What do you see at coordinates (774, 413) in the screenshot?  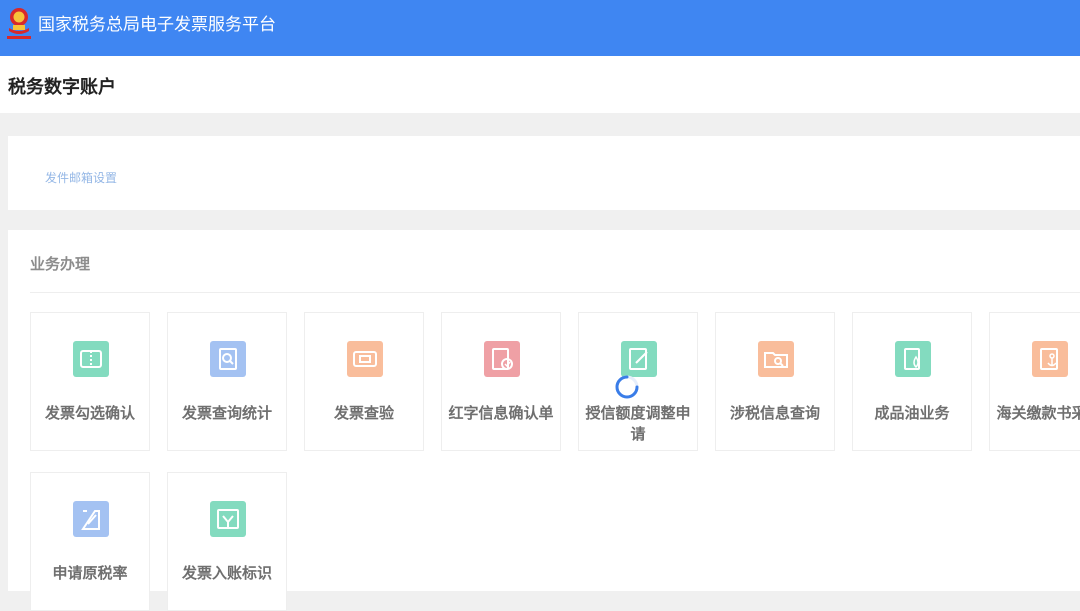 I see `tile-label: 涉税信息查询` at bounding box center [774, 413].